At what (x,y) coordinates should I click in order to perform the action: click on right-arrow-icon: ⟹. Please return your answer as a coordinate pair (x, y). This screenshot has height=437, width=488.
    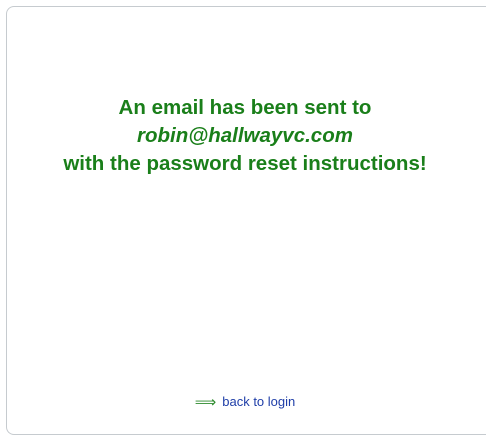
    Looking at the image, I should click on (205, 402).